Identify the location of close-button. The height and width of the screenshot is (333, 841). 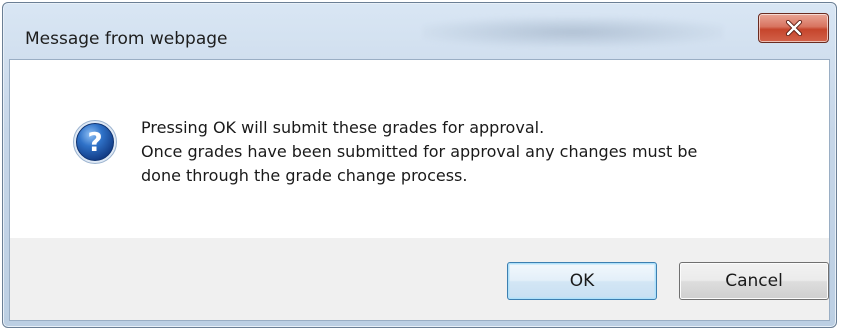
(793, 28).